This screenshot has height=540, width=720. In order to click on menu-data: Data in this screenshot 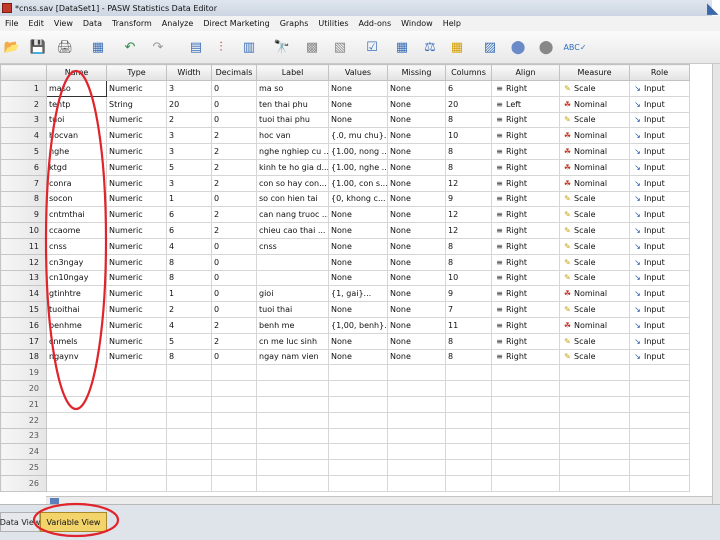, I will do `click(92, 23)`.